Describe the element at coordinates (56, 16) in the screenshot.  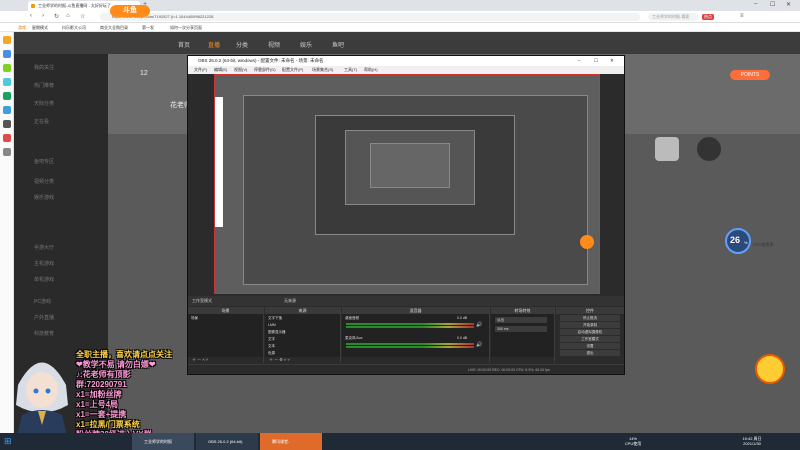
I see `refresh-icon: ↻` at that location.